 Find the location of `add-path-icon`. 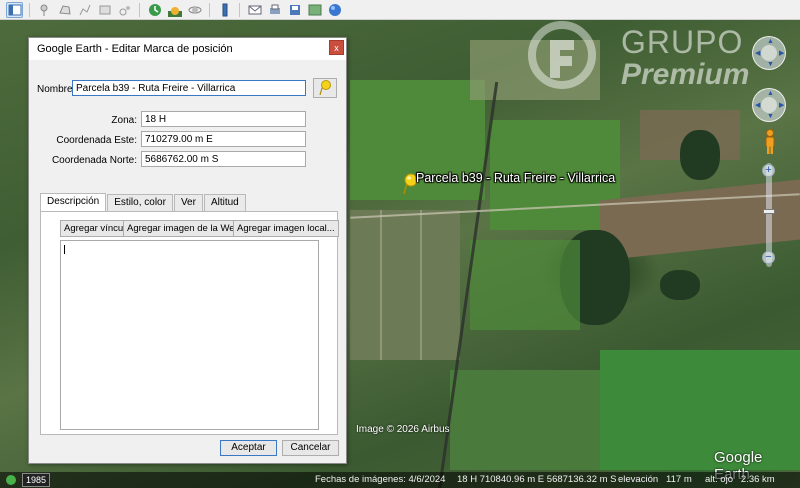

add-path-icon is located at coordinates (84, 10).